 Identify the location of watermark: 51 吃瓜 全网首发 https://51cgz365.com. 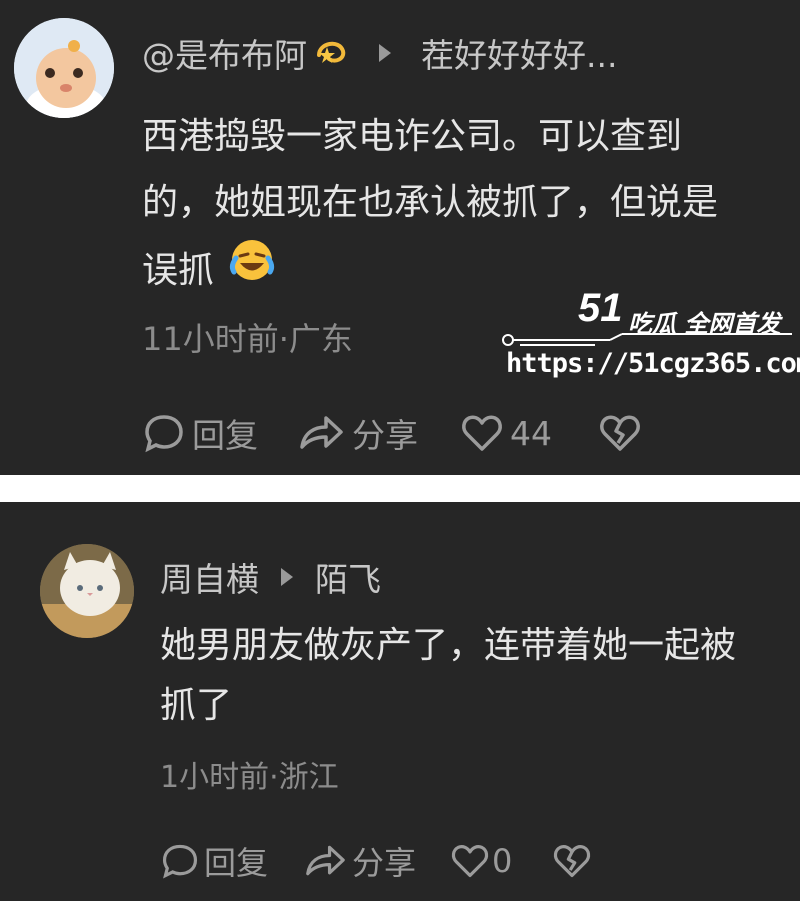
(650, 337).